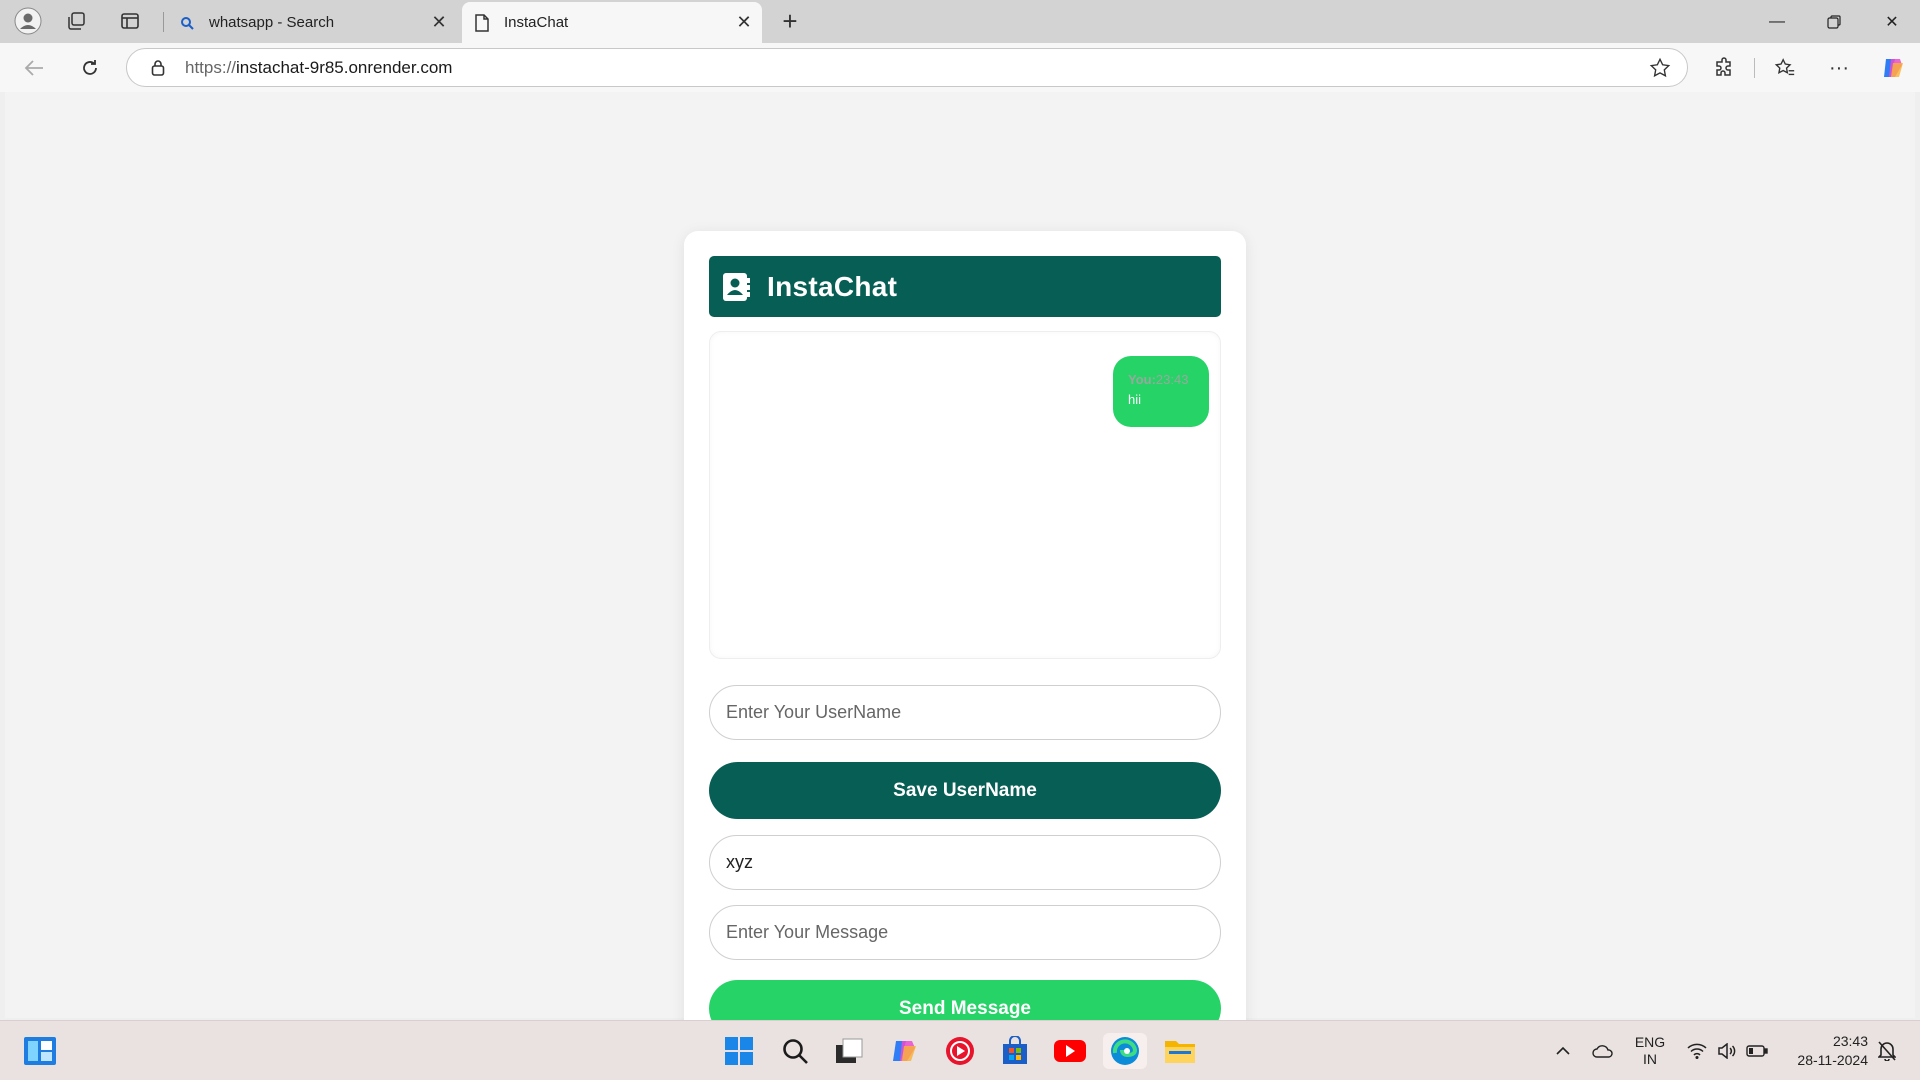 The height and width of the screenshot is (1080, 1920). Describe the element at coordinates (832, 286) in the screenshot. I see `app-title: InstaChat` at that location.